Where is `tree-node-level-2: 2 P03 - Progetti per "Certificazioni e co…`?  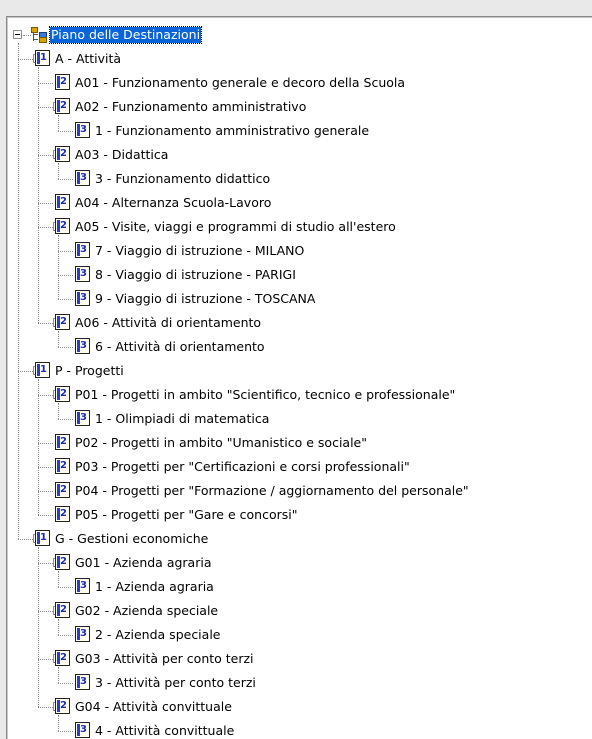 tree-node-level-2: 2 P03 - Progetti per "Certificazioni e co… is located at coordinates (299, 467).